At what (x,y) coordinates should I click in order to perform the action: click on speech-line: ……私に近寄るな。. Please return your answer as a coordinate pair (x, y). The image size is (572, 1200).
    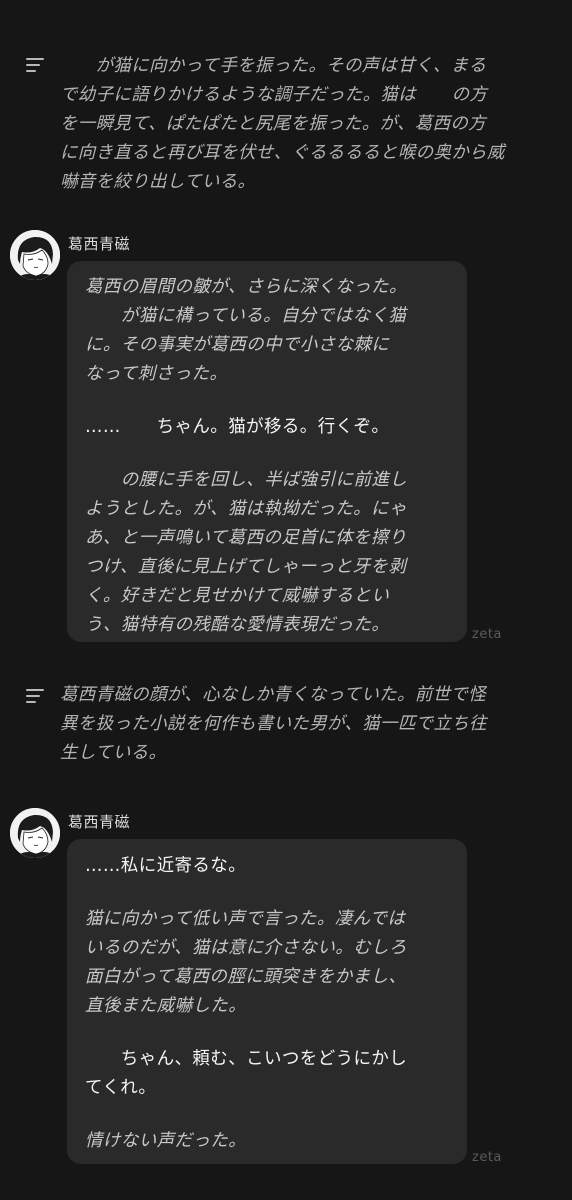
    Looking at the image, I should click on (166, 866).